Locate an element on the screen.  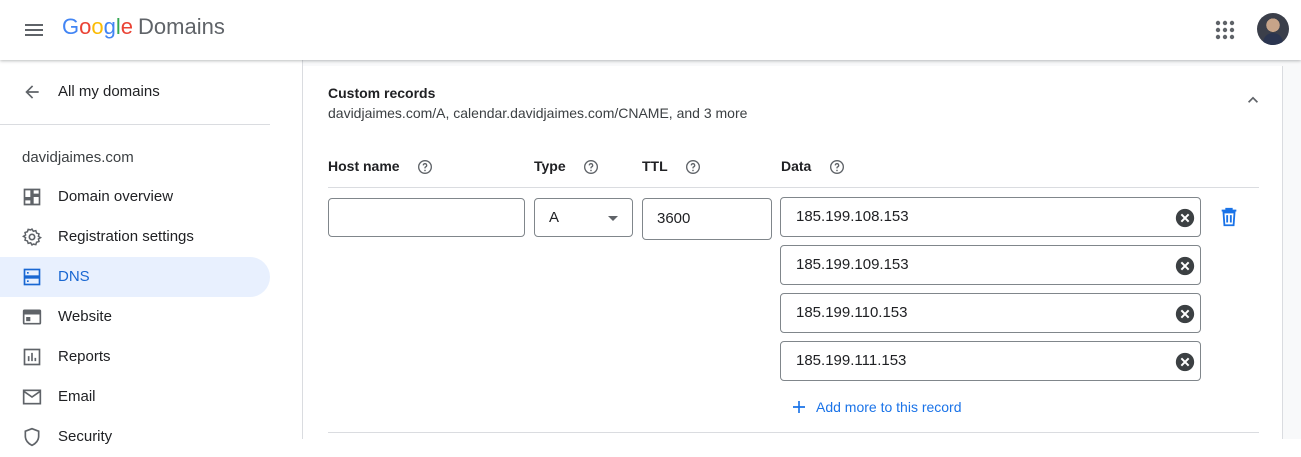
data-value: 185.199.109.153 is located at coordinates (852, 264).